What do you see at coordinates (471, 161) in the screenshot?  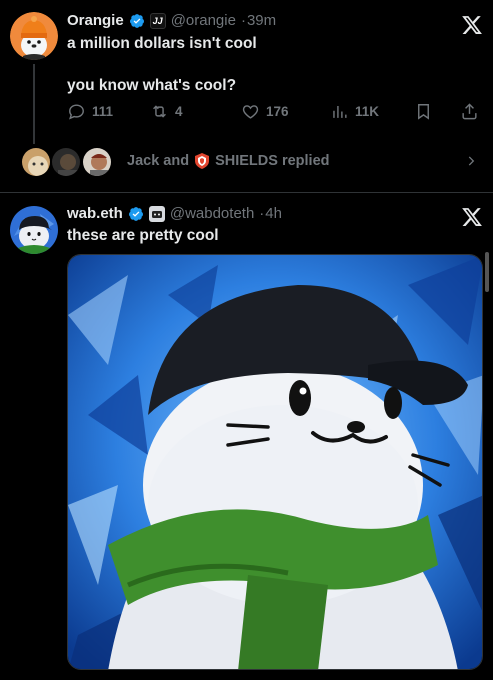 I see `chevron-right-icon` at bounding box center [471, 161].